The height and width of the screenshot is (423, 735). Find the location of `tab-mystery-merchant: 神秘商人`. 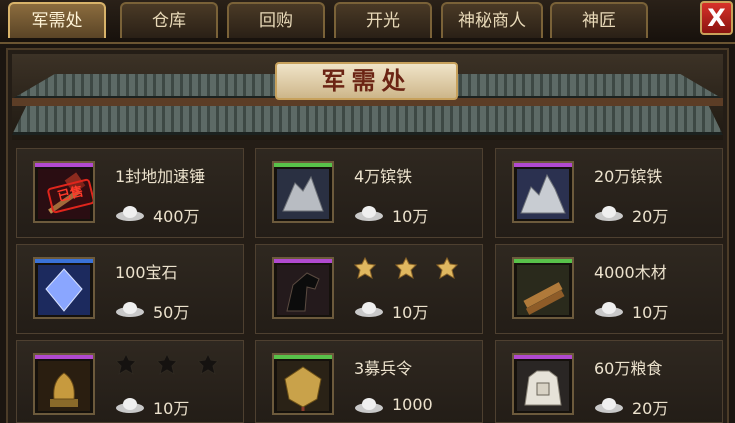

tab-mystery-merchant: 神秘商人 is located at coordinates (492, 20).